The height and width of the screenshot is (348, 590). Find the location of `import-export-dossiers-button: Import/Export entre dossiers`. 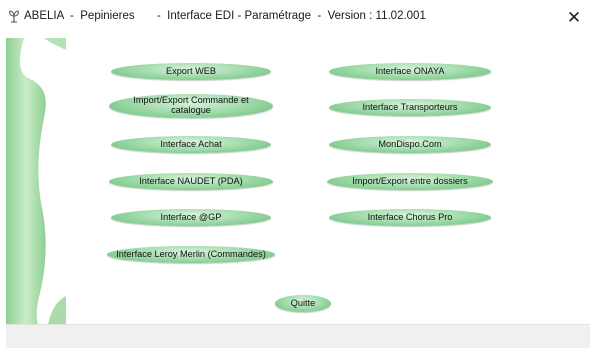

import-export-dossiers-button: Import/Export entre dossiers is located at coordinates (410, 181).